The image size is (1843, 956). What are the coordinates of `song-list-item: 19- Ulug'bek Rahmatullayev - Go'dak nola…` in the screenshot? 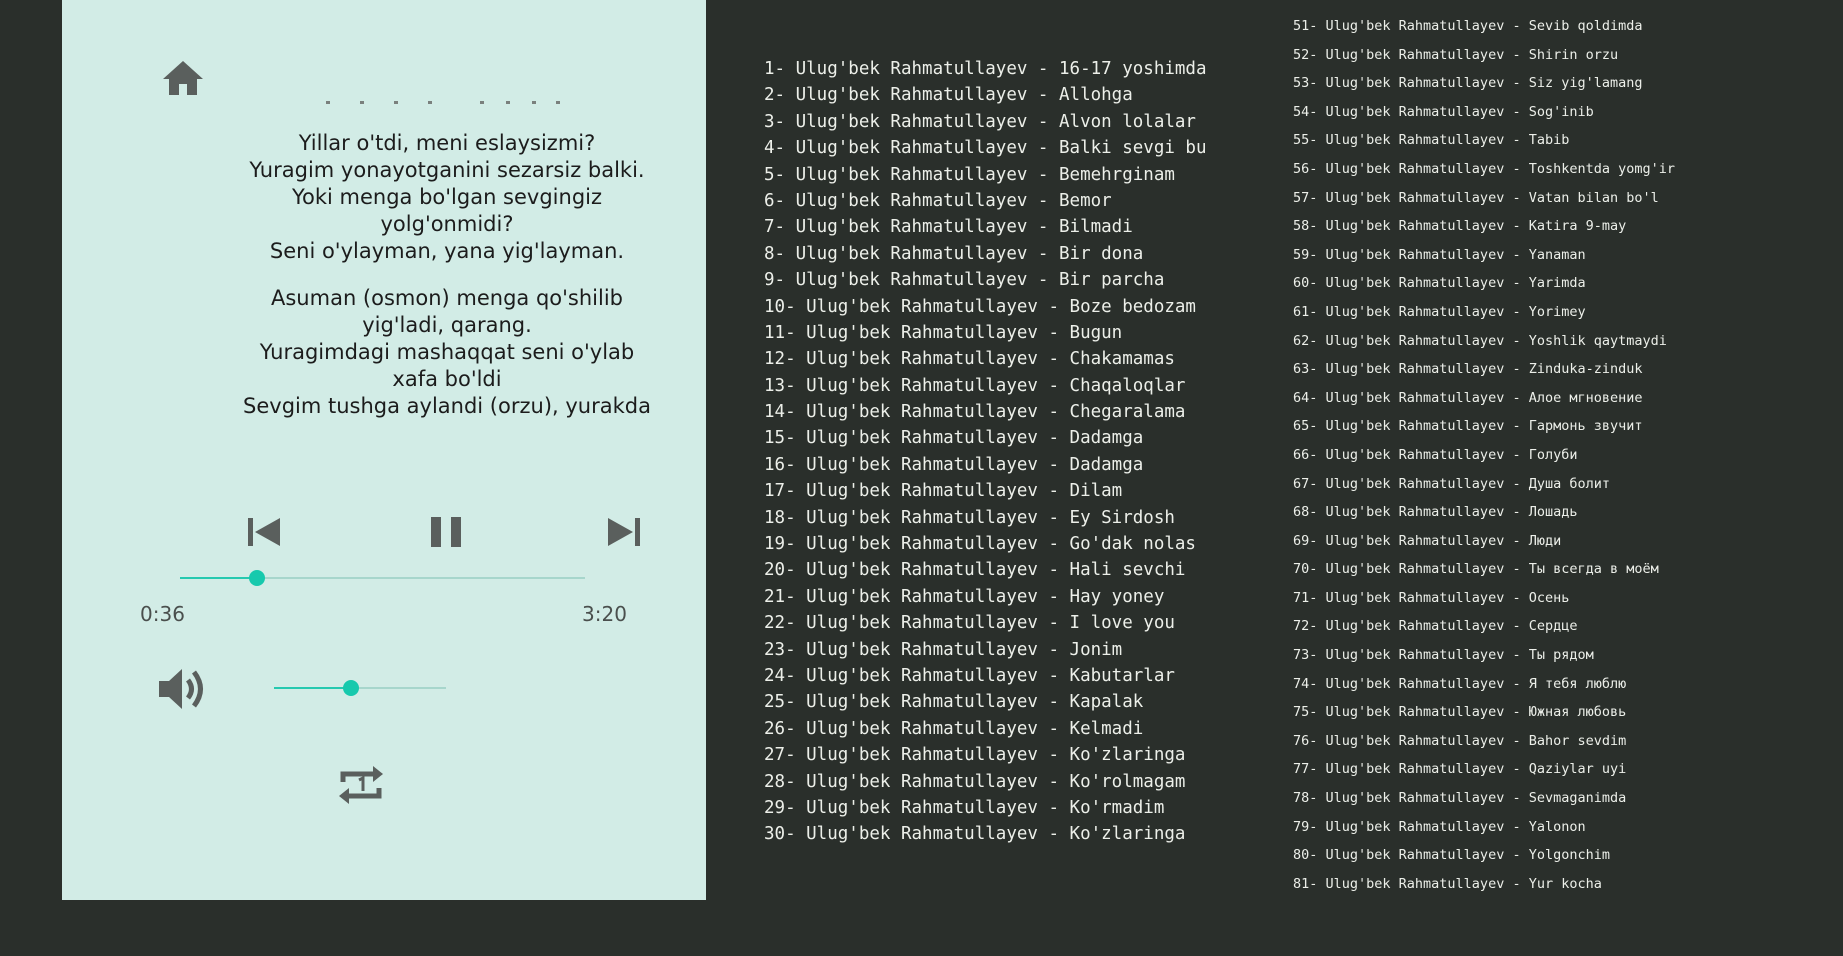 It's located at (985, 544).